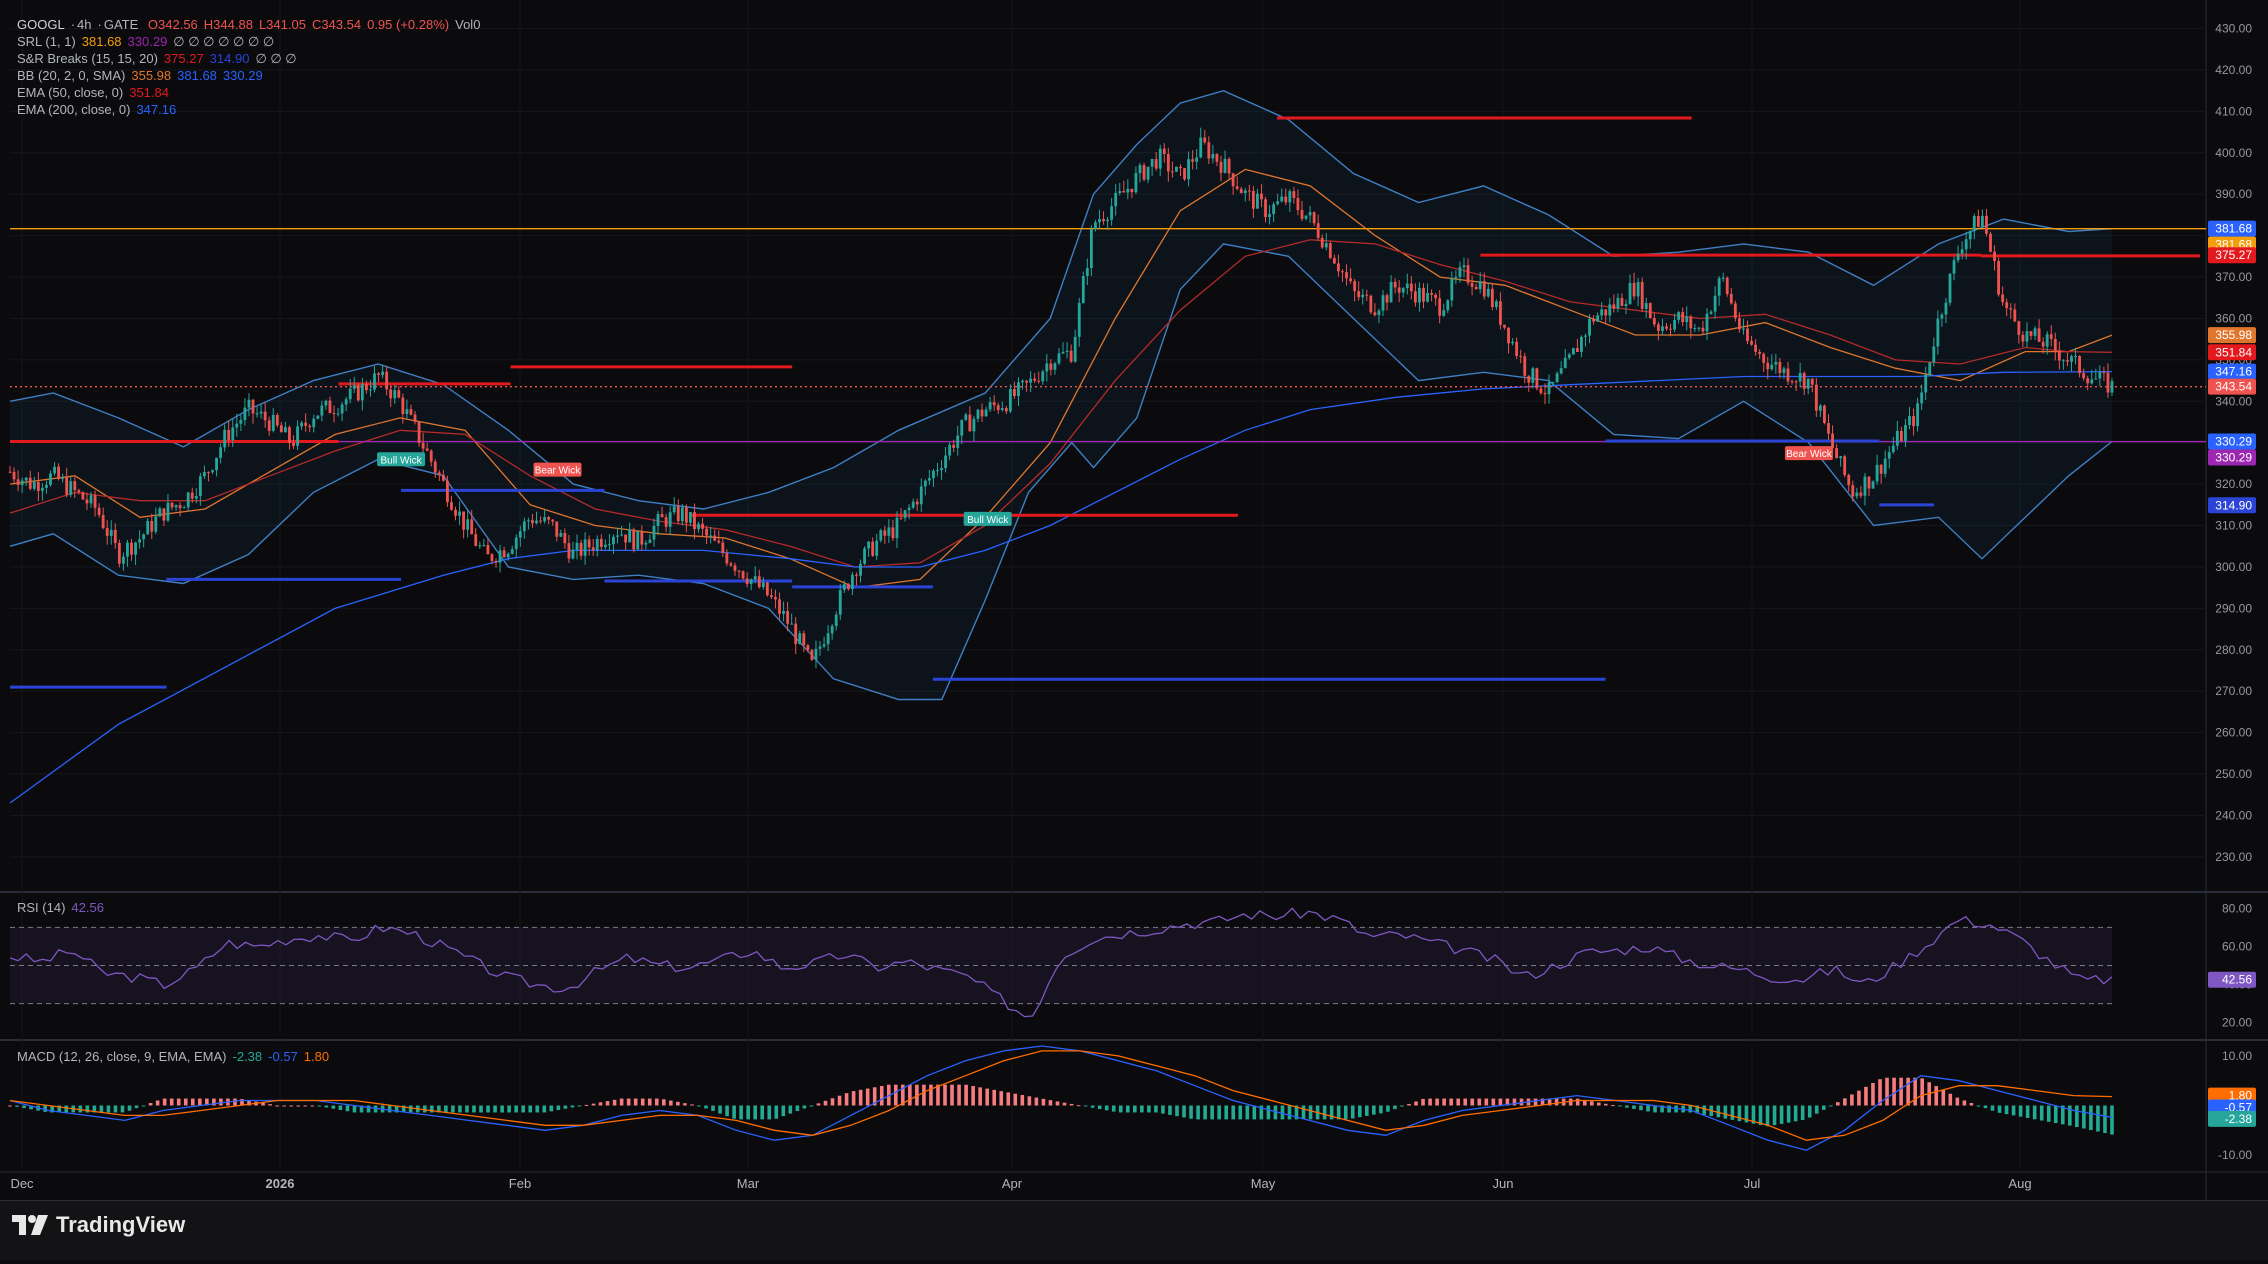 The image size is (2268, 1264). I want to click on snr-legend: S&R Breaks (15, 15, 20) 375.27 314.90 ∅ ∅ ∅, so click(160, 58).